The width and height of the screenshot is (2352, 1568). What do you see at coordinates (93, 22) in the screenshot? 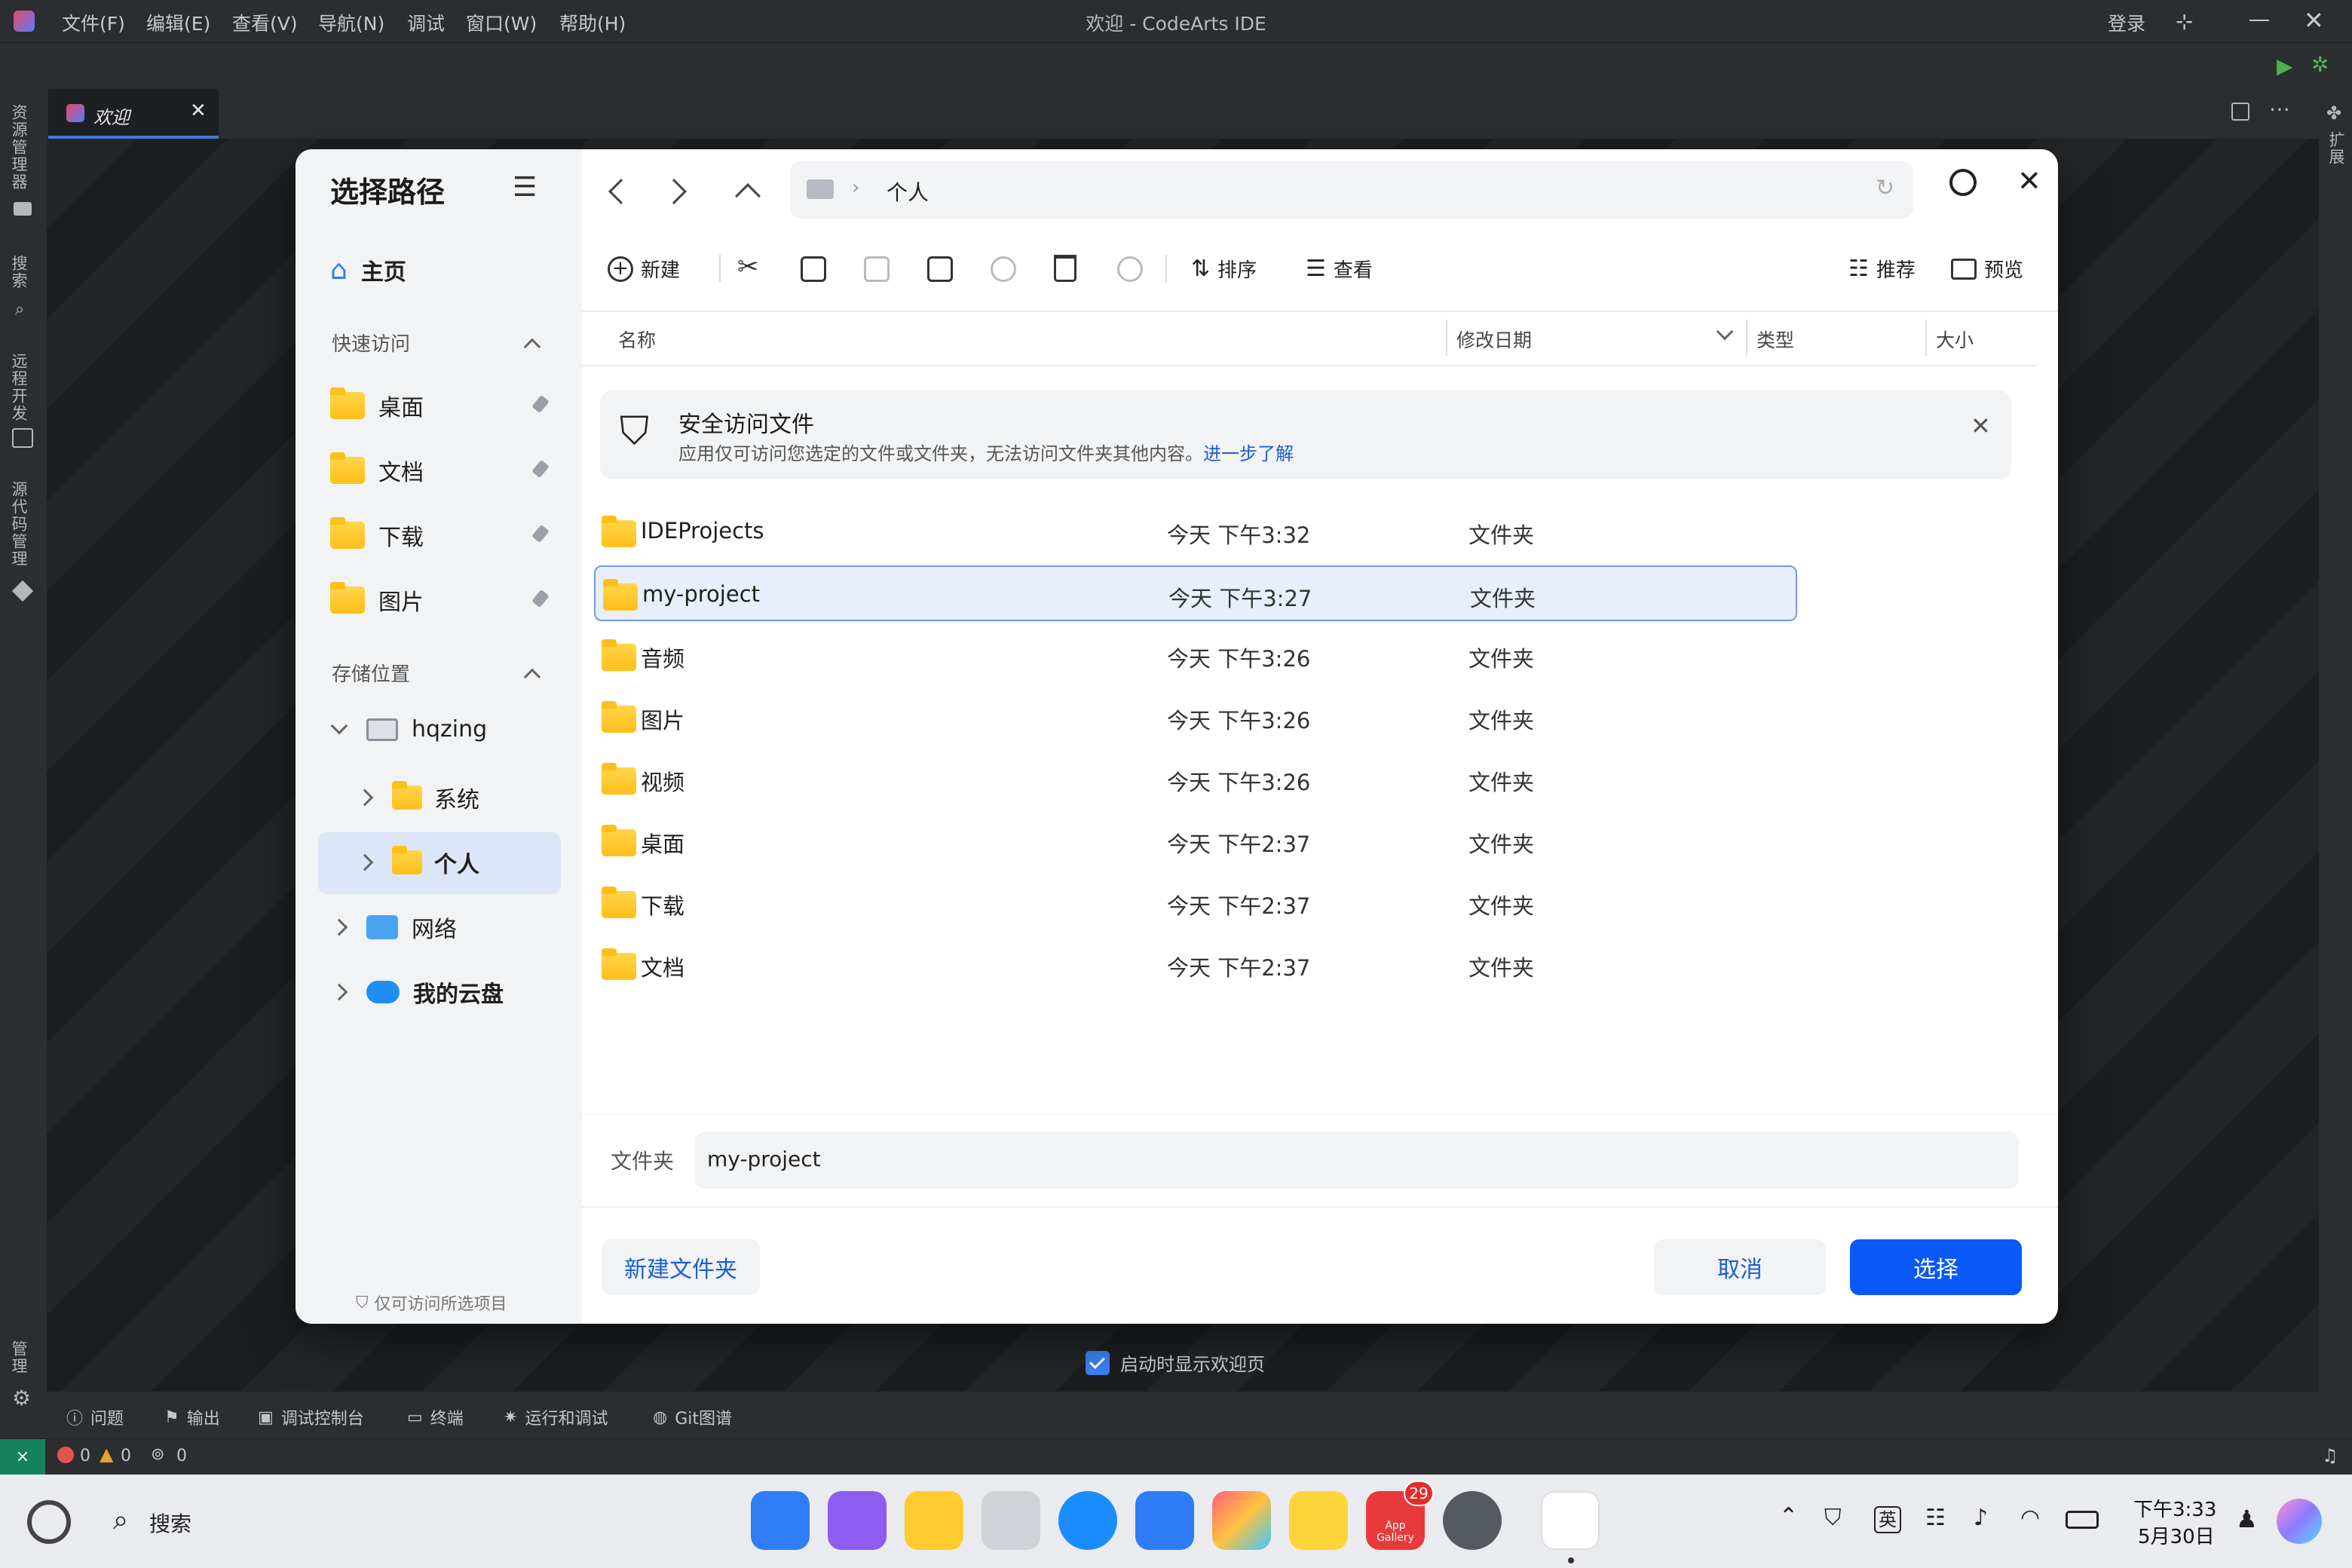
I see `menu-file: 文件(F)` at bounding box center [93, 22].